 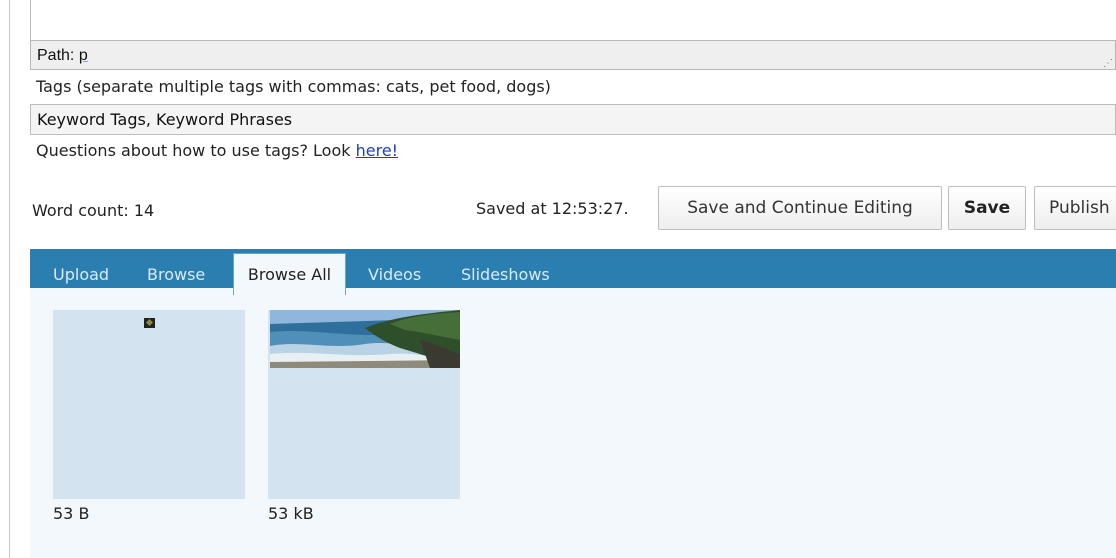 I want to click on tags-help-link: here!, so click(x=377, y=150).